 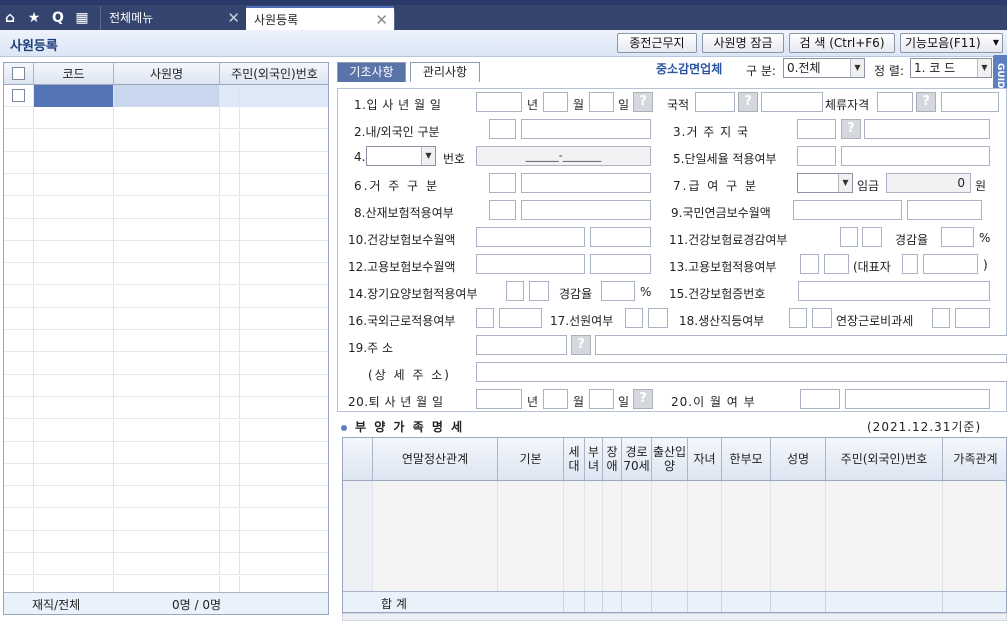 What do you see at coordinates (586, 210) in the screenshot?
I see `industrial-name-input` at bounding box center [586, 210].